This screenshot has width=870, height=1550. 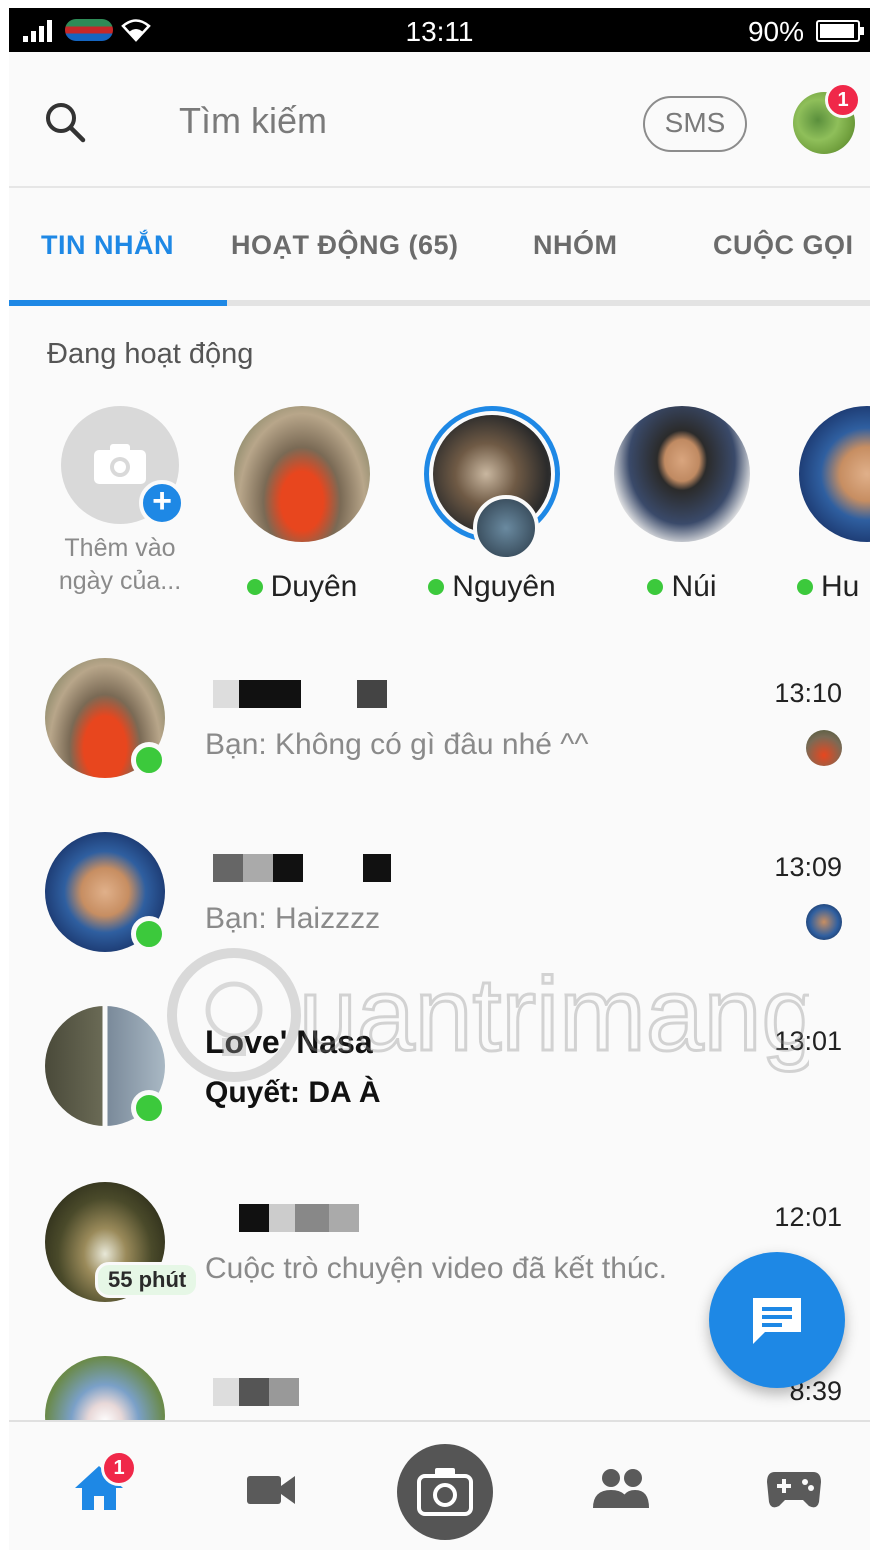 What do you see at coordinates (162, 503) in the screenshot?
I see `plus-icon: +` at bounding box center [162, 503].